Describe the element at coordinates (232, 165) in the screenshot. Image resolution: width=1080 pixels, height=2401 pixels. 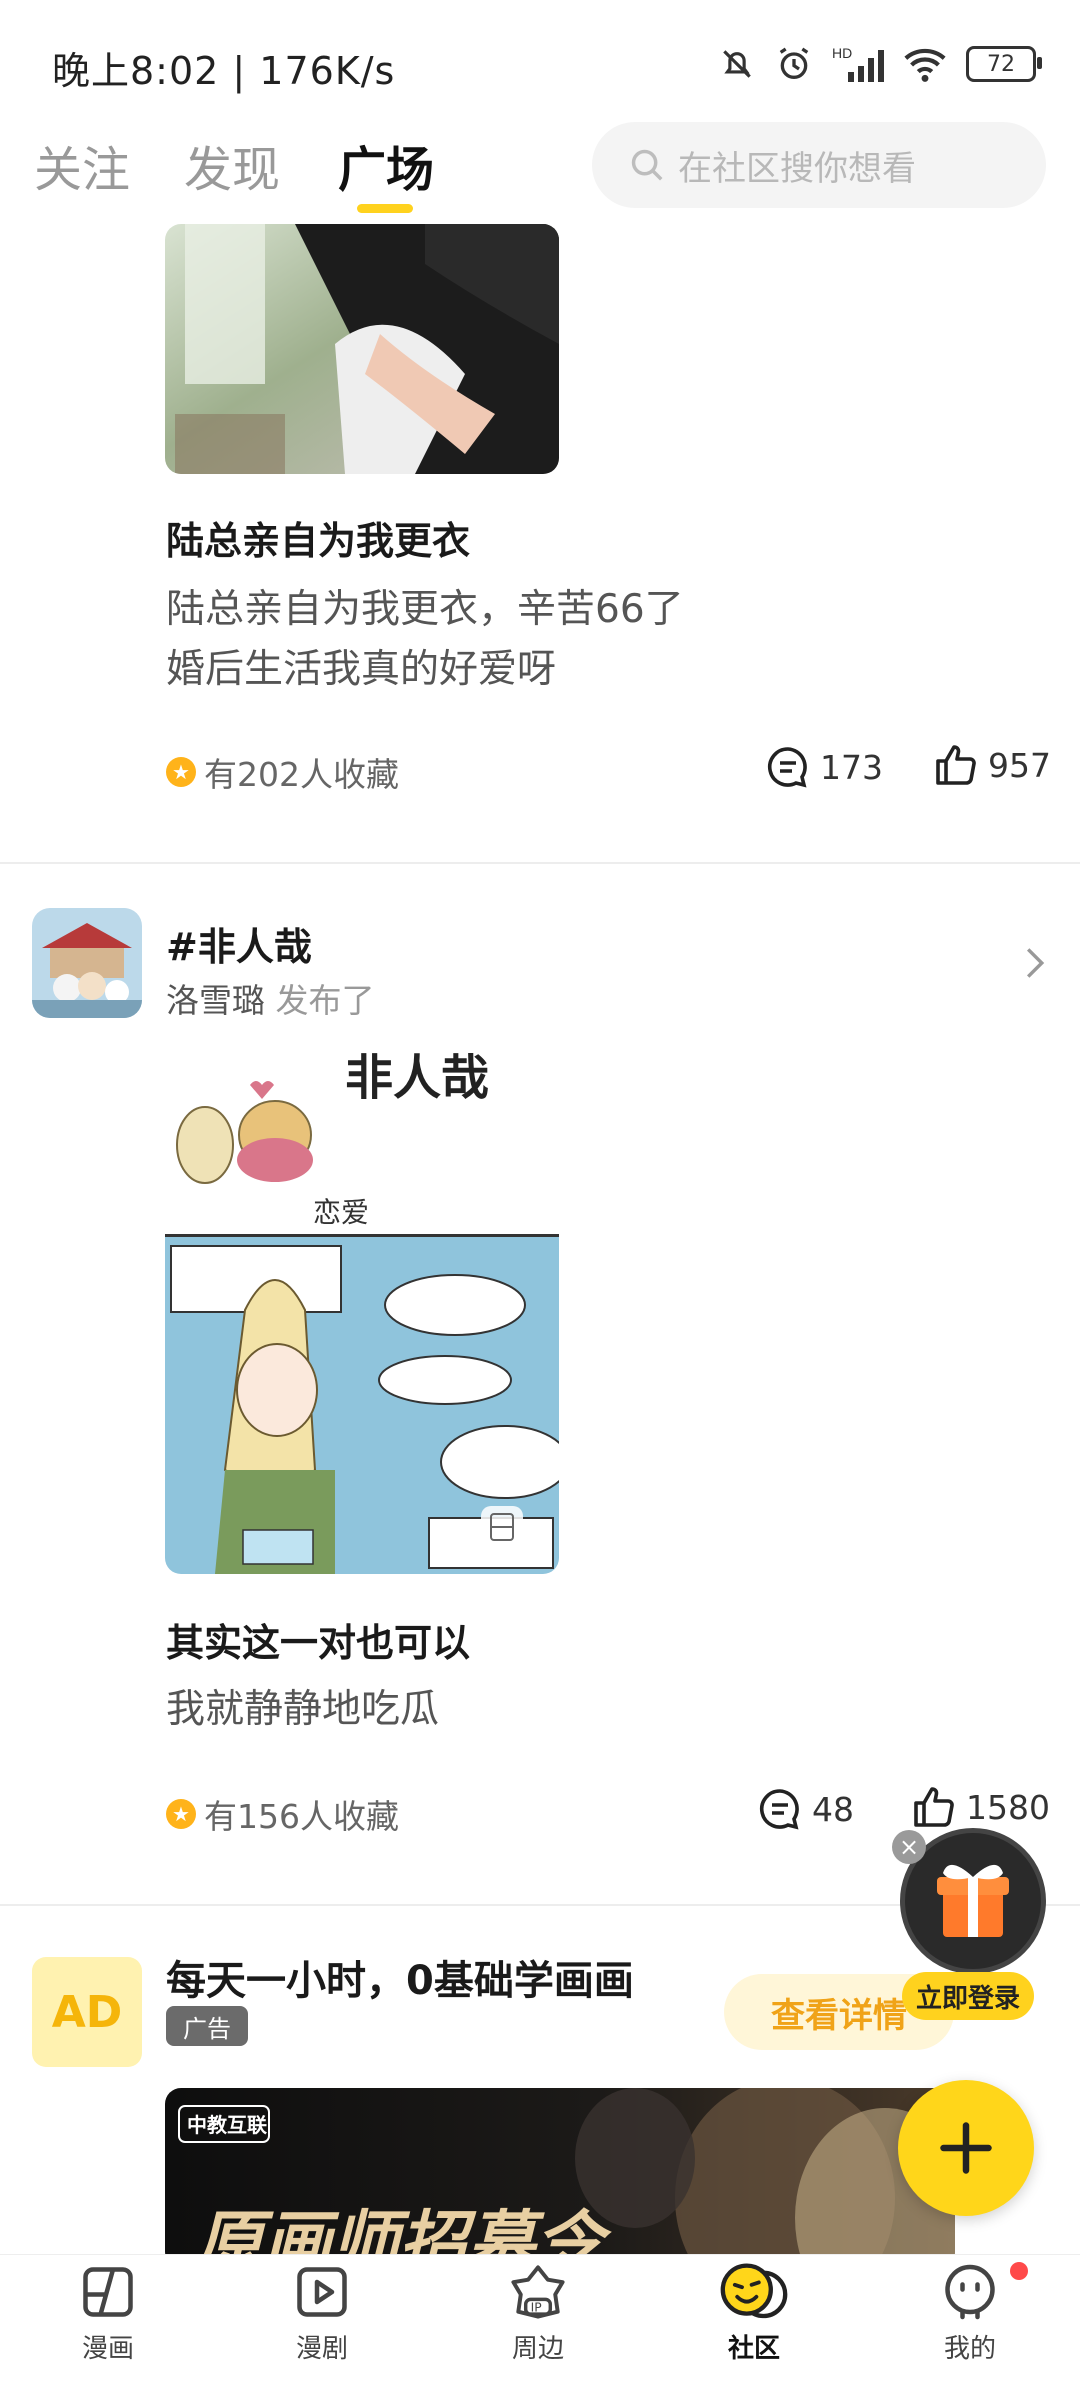
I see `tab-discover: 发现` at that location.